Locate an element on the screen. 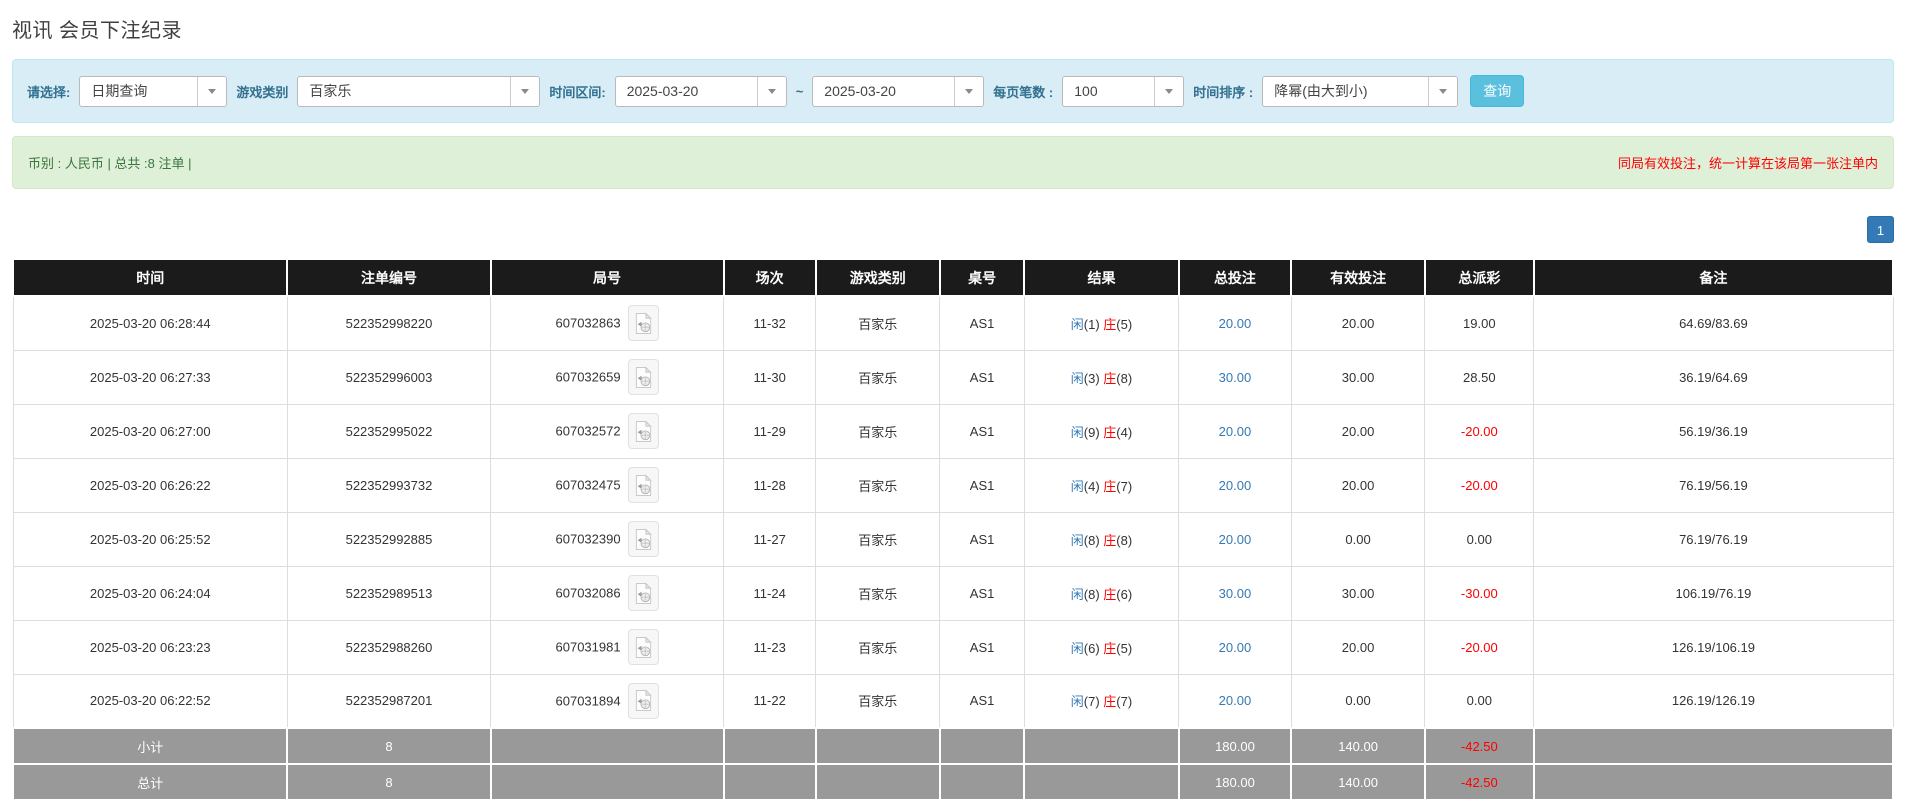 This screenshot has height=810, width=1906. time-range-label: 时间区间: is located at coordinates (577, 92).